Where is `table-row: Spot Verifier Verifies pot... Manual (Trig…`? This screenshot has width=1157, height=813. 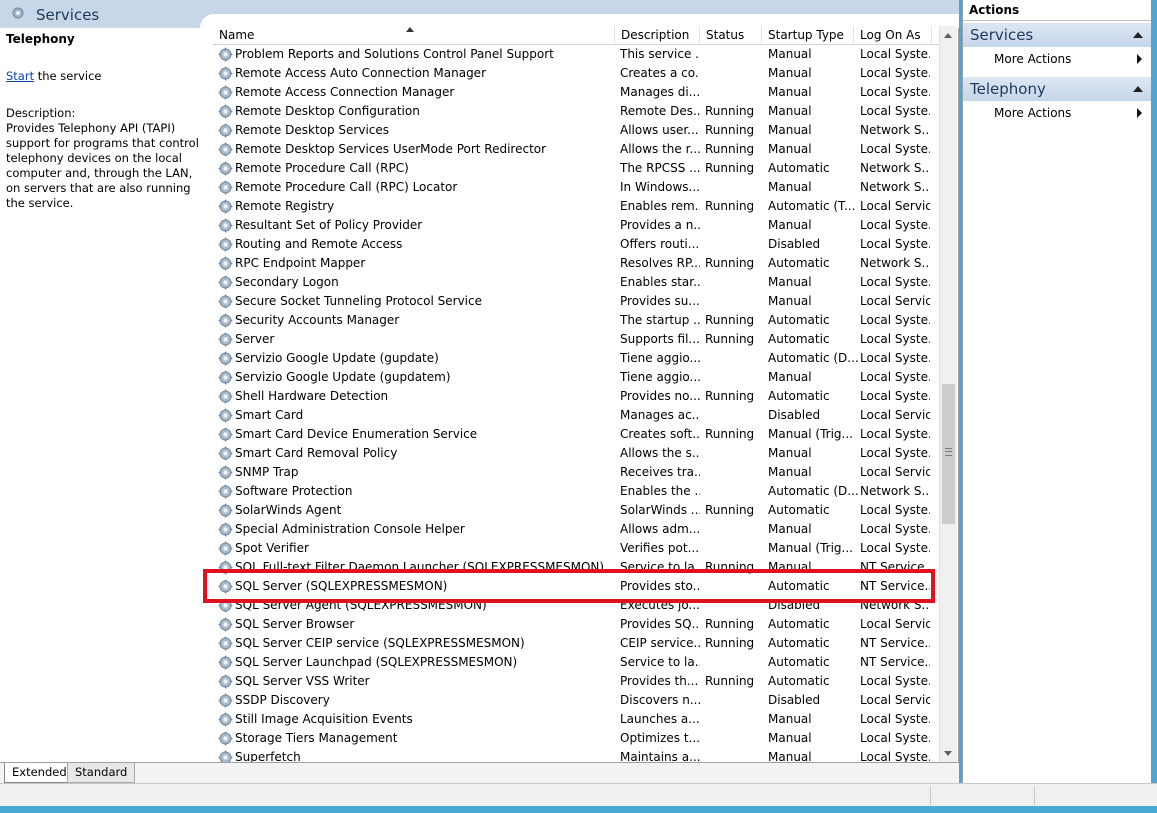 table-row: Spot Verifier Verifies pot... Manual (Trig… is located at coordinates (577, 548).